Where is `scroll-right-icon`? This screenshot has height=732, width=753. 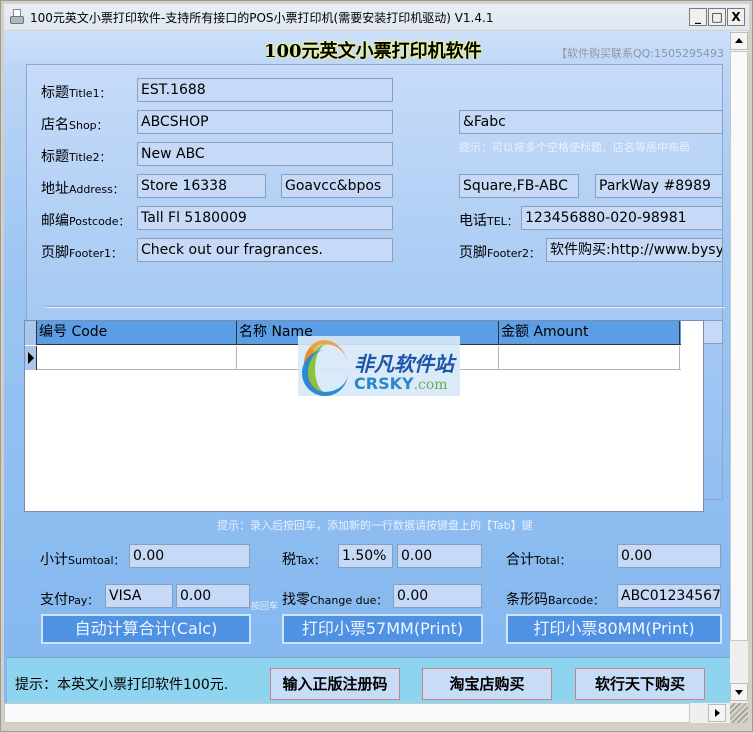
scroll-right-icon is located at coordinates (717, 713).